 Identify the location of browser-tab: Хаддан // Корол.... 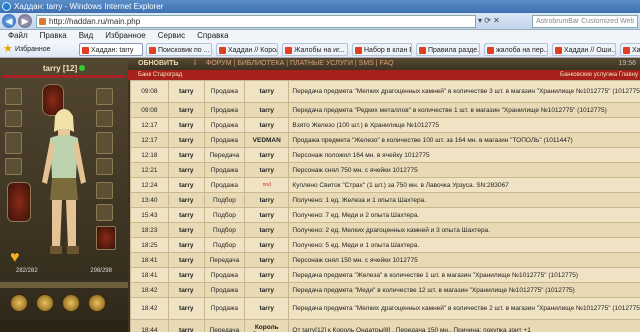
(247, 49).